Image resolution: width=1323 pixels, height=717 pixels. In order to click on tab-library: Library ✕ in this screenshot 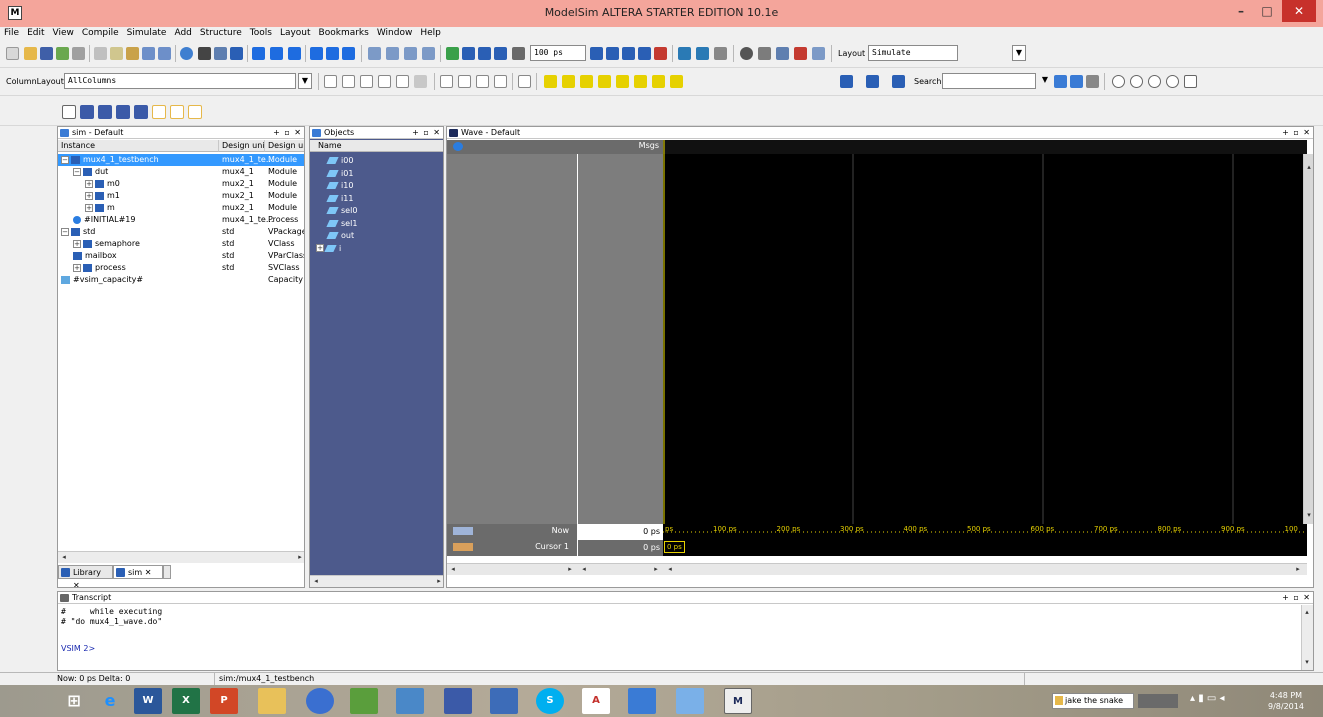, I will do `click(85, 576)`.